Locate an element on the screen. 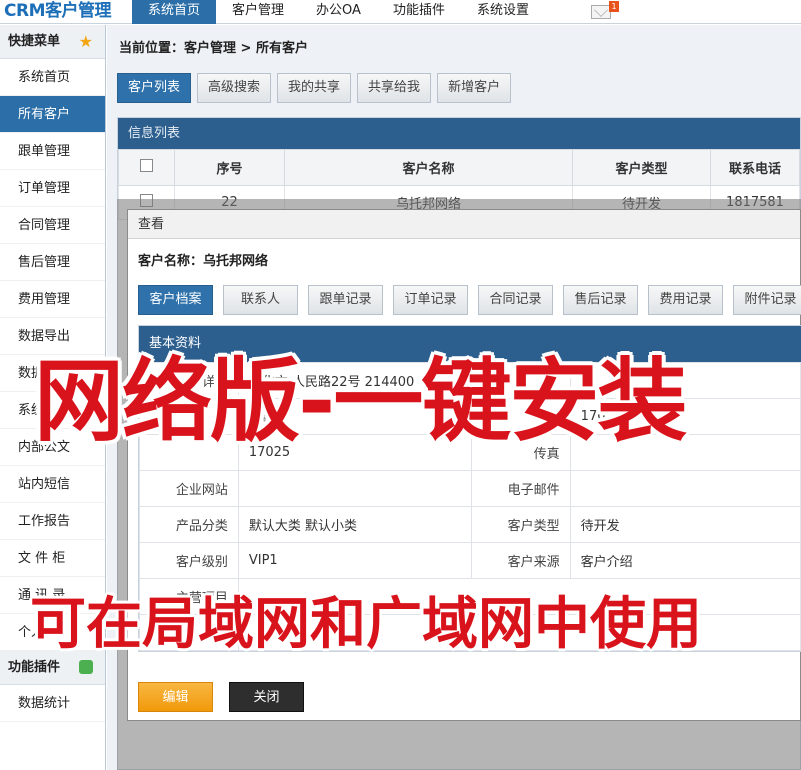 The image size is (801, 770). dialog-customer-name: 客户名称：乌托邦网络 is located at coordinates (203, 261).